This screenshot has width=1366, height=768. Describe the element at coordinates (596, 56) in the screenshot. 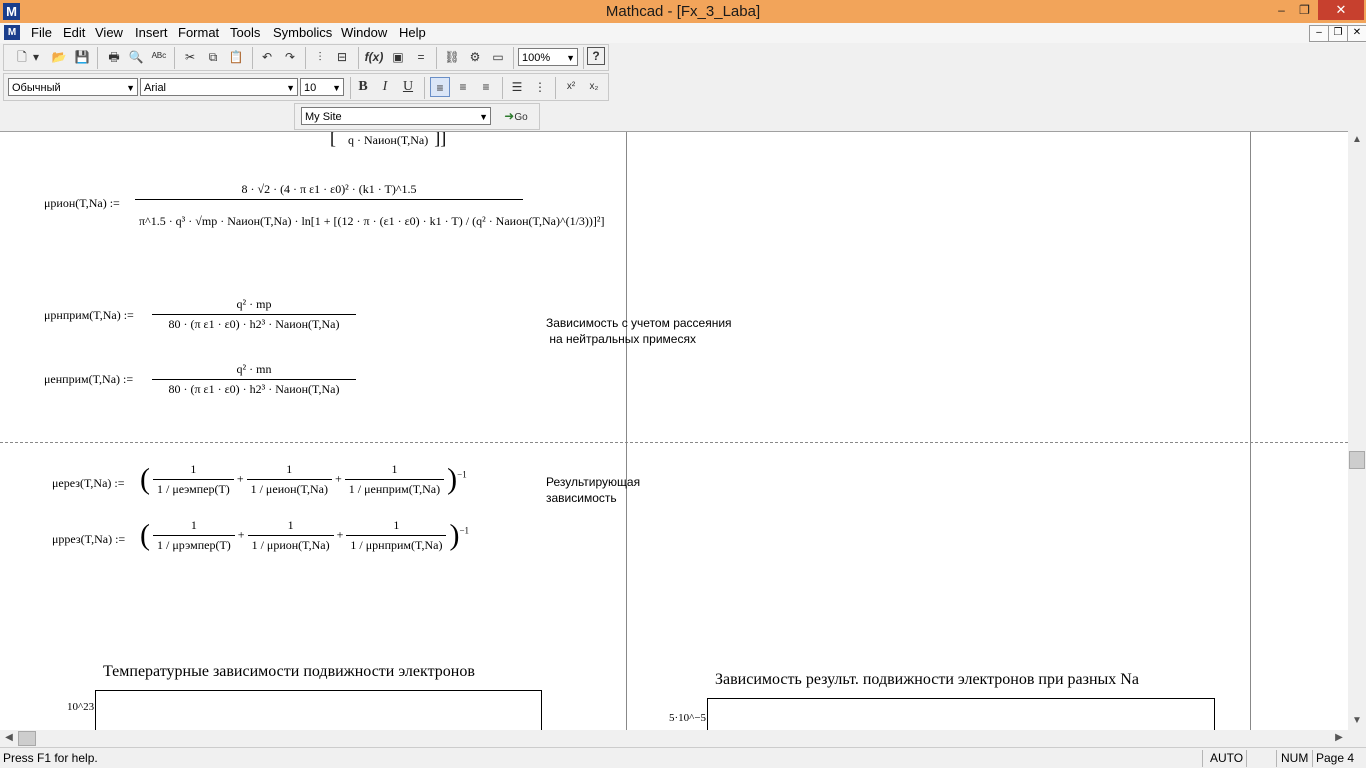

I see `help-icon: ?` at that location.